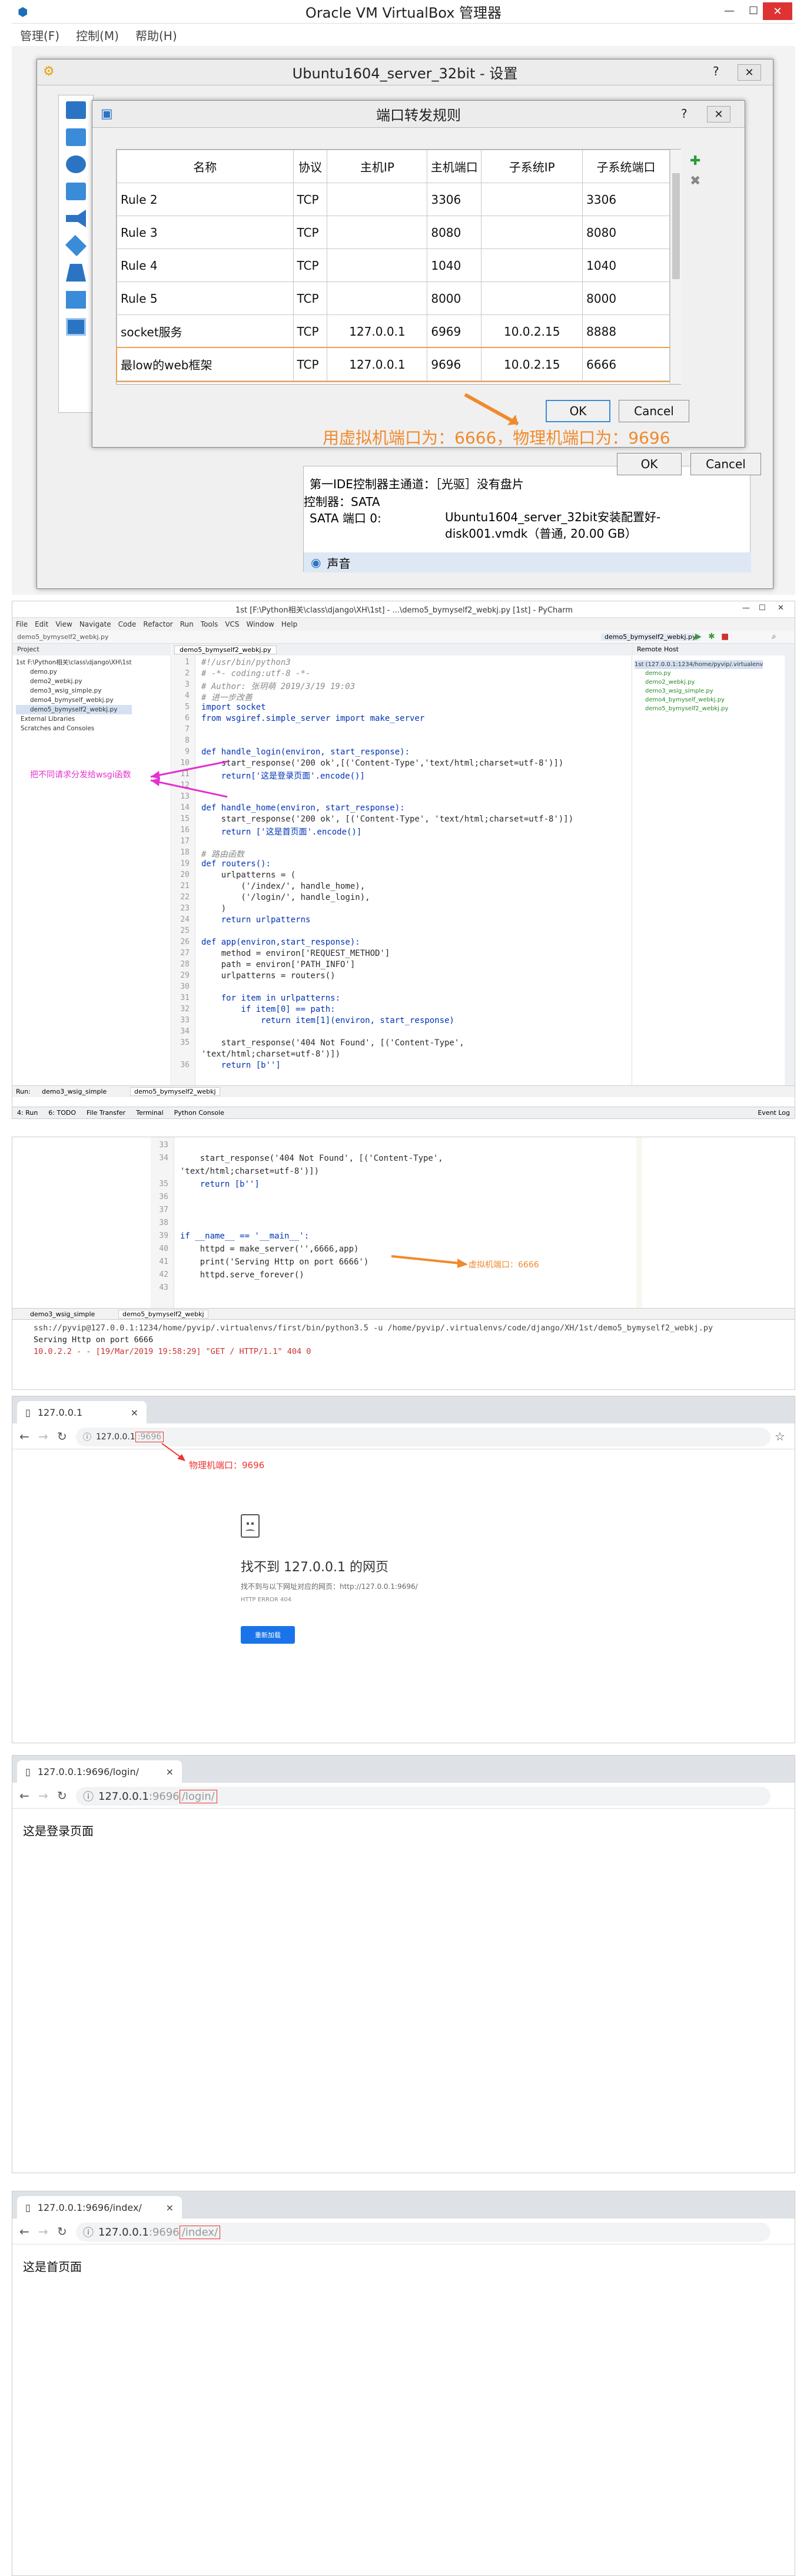 This screenshot has height=2576, width=807. What do you see at coordinates (394, 232) in the screenshot?
I see `table-row: Rule 3 TCP 8080 8080` at bounding box center [394, 232].